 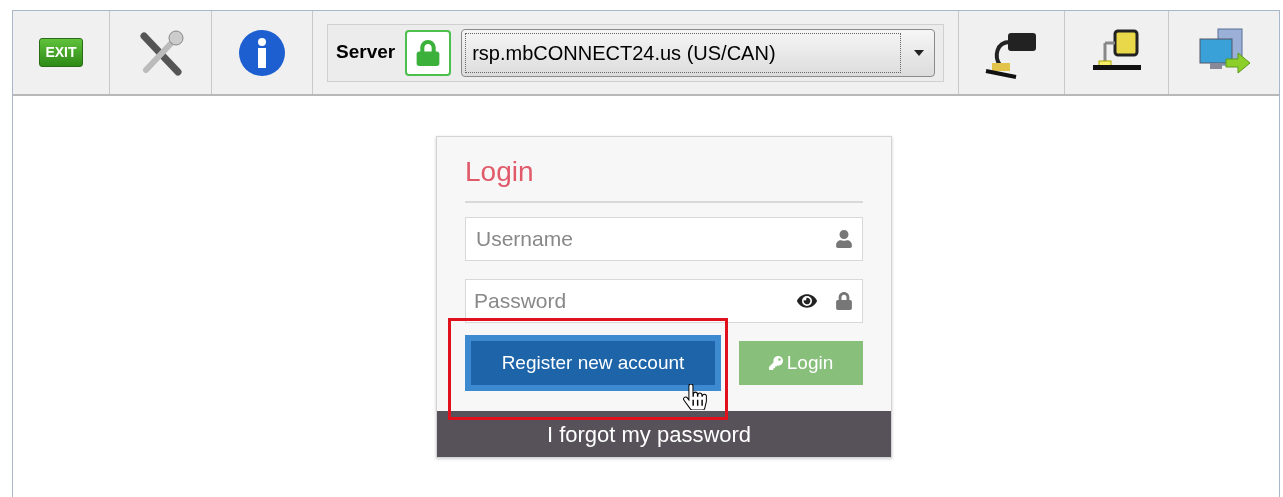 I want to click on login-title: Login, so click(x=664, y=177).